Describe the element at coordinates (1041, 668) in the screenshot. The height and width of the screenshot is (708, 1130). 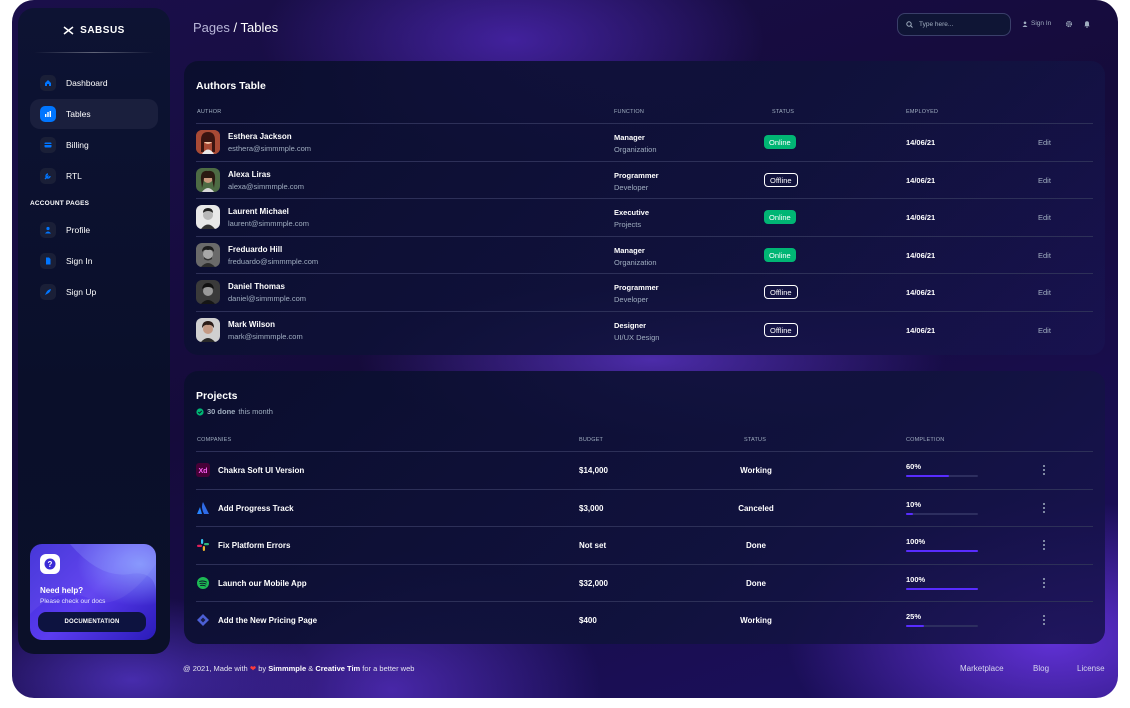
I see `footer-link-blog: Blog` at that location.